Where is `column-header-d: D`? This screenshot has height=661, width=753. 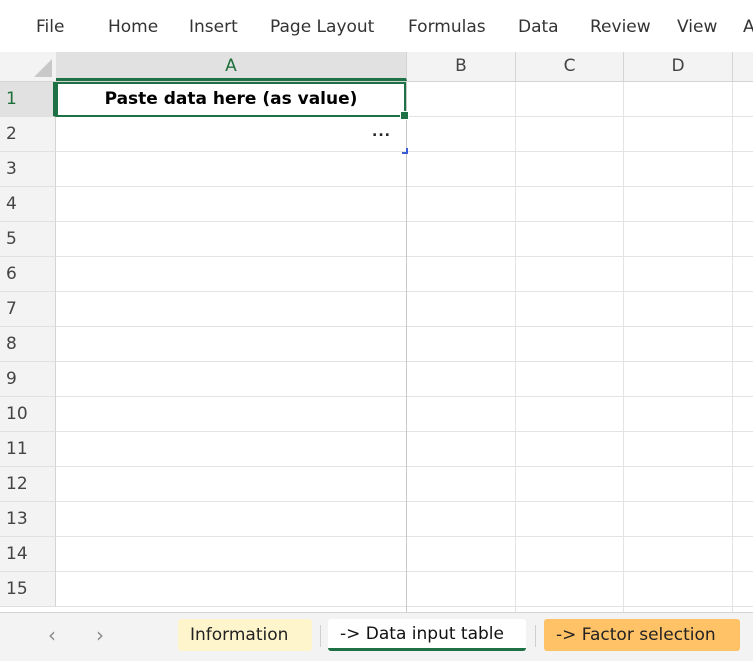
column-header-d: D is located at coordinates (678, 66).